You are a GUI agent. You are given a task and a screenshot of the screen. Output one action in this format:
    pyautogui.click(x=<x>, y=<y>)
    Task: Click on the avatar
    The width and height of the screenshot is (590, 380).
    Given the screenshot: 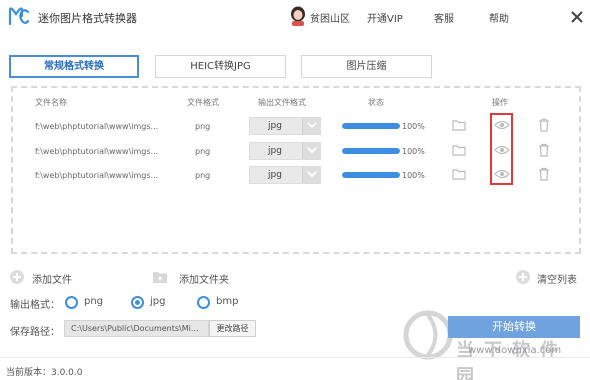 What is the action you would take?
    pyautogui.click(x=298, y=16)
    